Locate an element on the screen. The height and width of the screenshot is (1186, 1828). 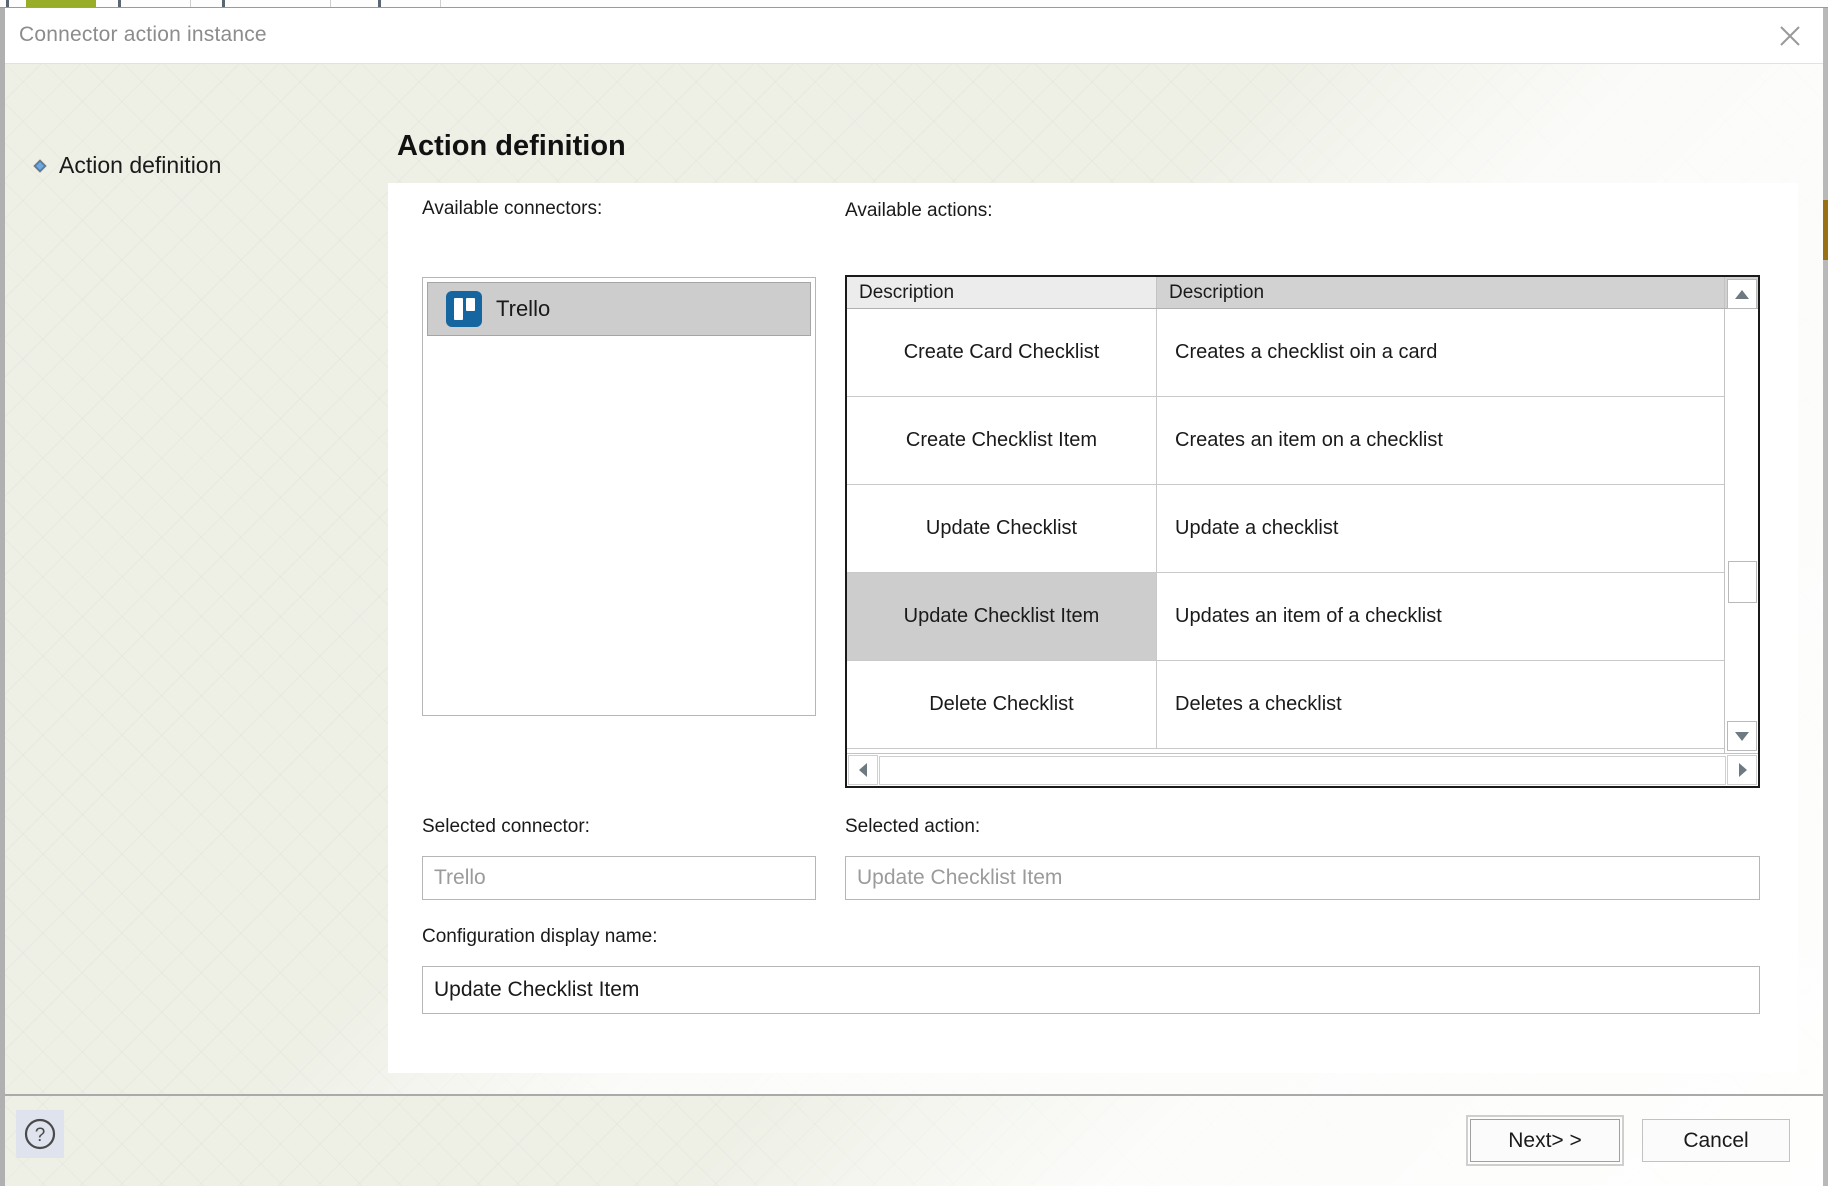
configuration-display-name-input: Update Checklist Item is located at coordinates (1091, 990).